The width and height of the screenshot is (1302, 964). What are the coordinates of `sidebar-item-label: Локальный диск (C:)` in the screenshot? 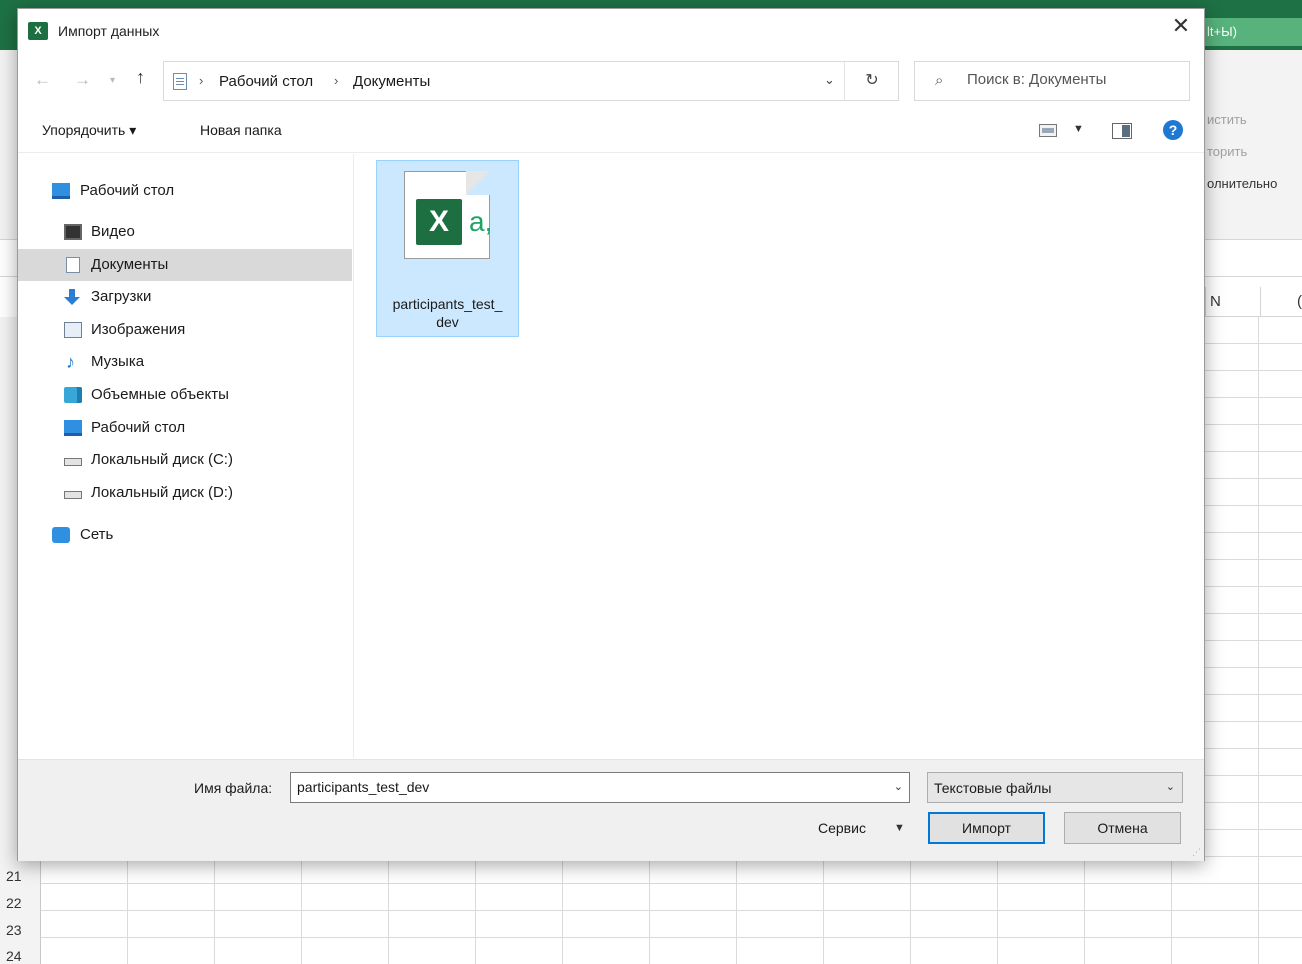 It's located at (162, 459).